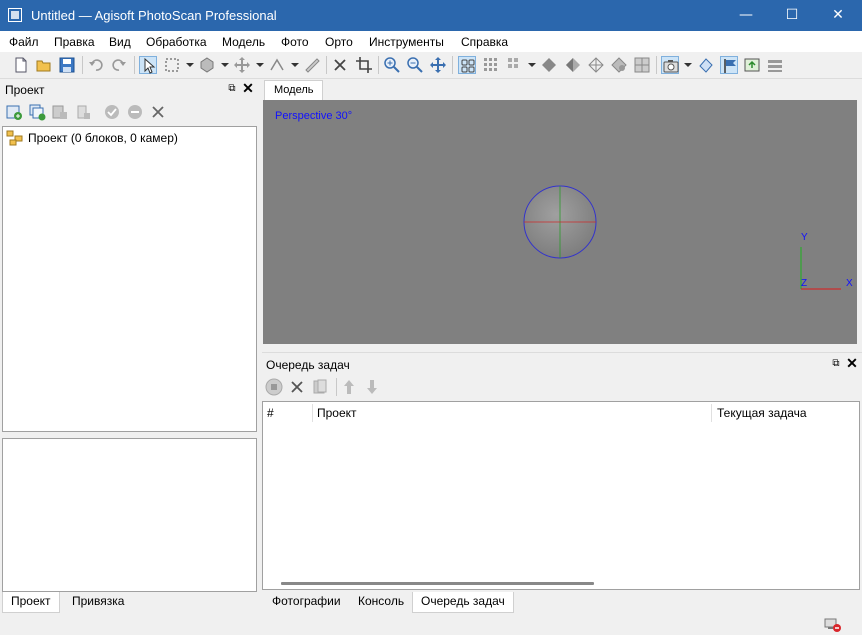 This screenshot has width=862, height=635. I want to click on add-photos-icon, so click(37, 112).